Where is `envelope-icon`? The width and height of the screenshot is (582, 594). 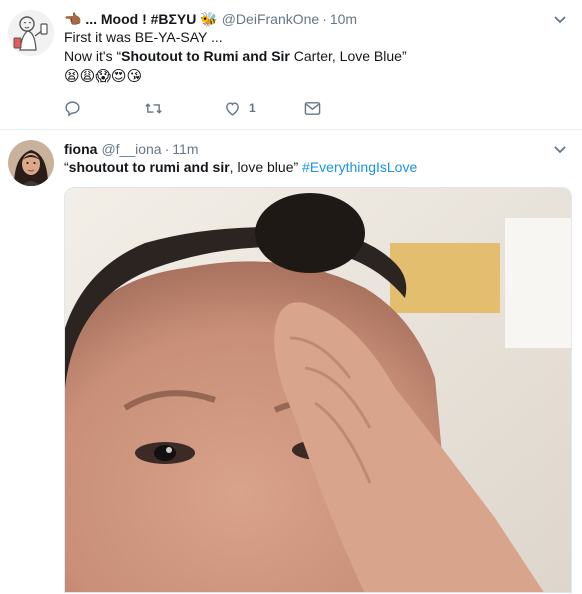 envelope-icon is located at coordinates (312, 108).